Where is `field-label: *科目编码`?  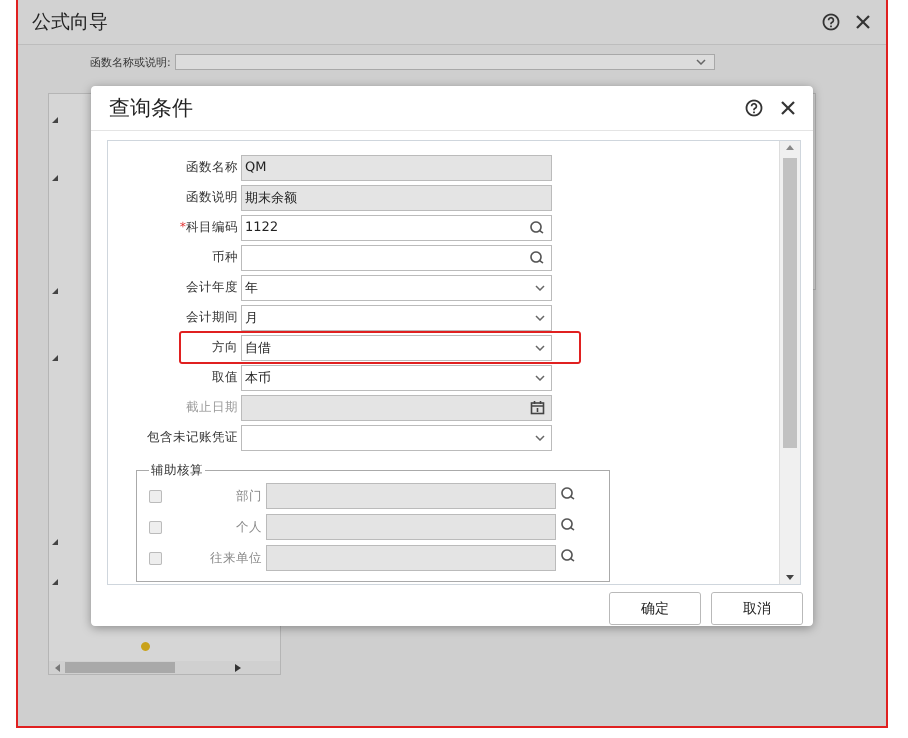 field-label: *科目编码 is located at coordinates (208, 227).